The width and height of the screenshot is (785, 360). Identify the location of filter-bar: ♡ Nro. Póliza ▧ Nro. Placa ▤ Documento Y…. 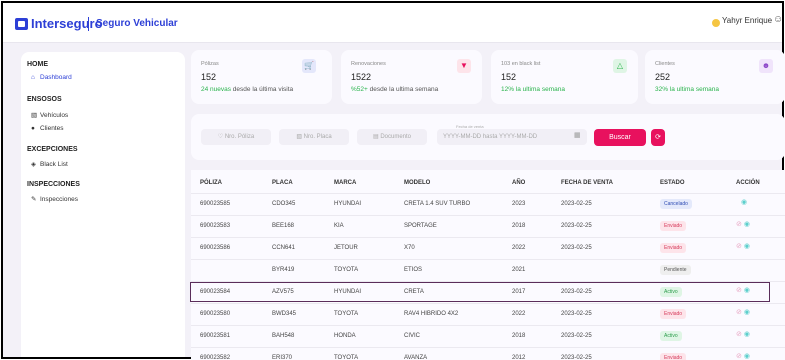
(488, 137).